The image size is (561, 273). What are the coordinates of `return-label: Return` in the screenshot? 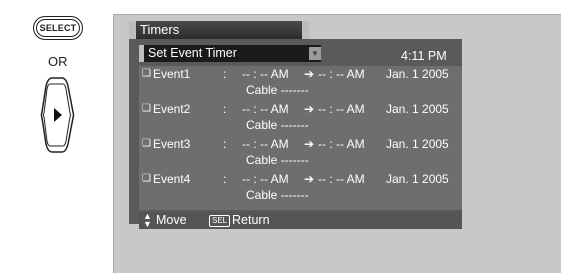 It's located at (251, 220).